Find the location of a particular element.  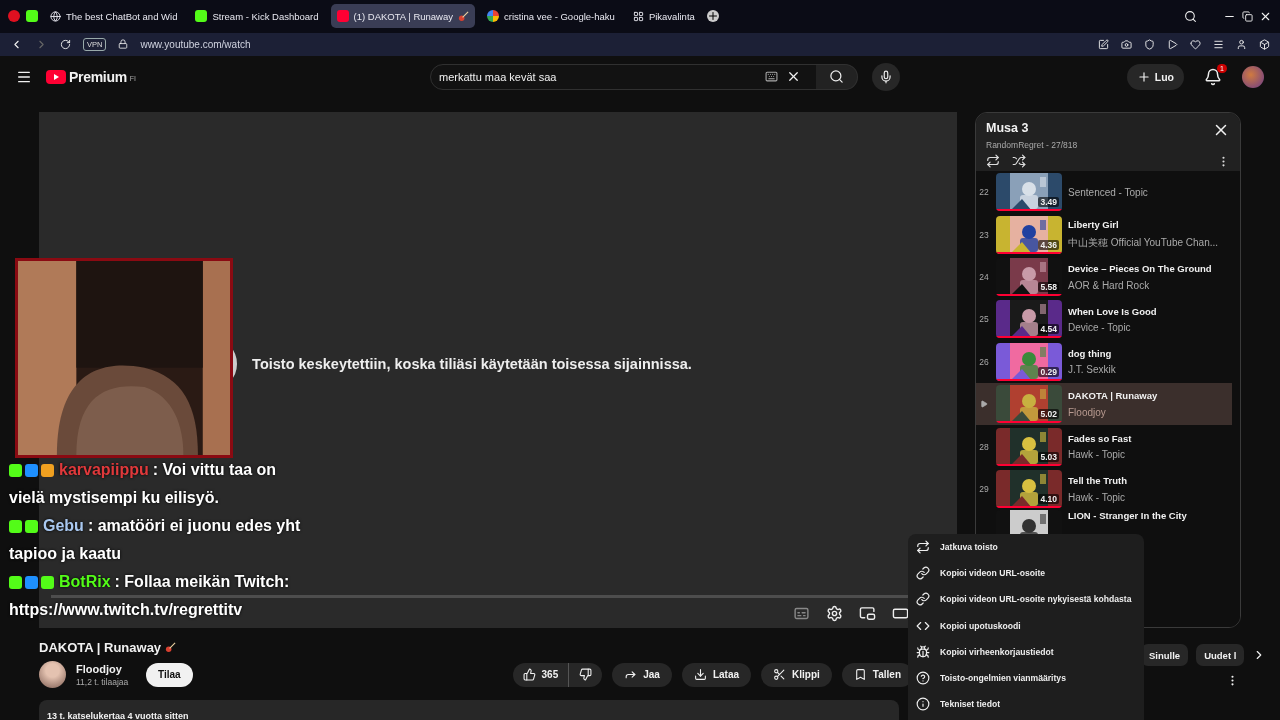

item-number: 25 is located at coordinates (984, 319).